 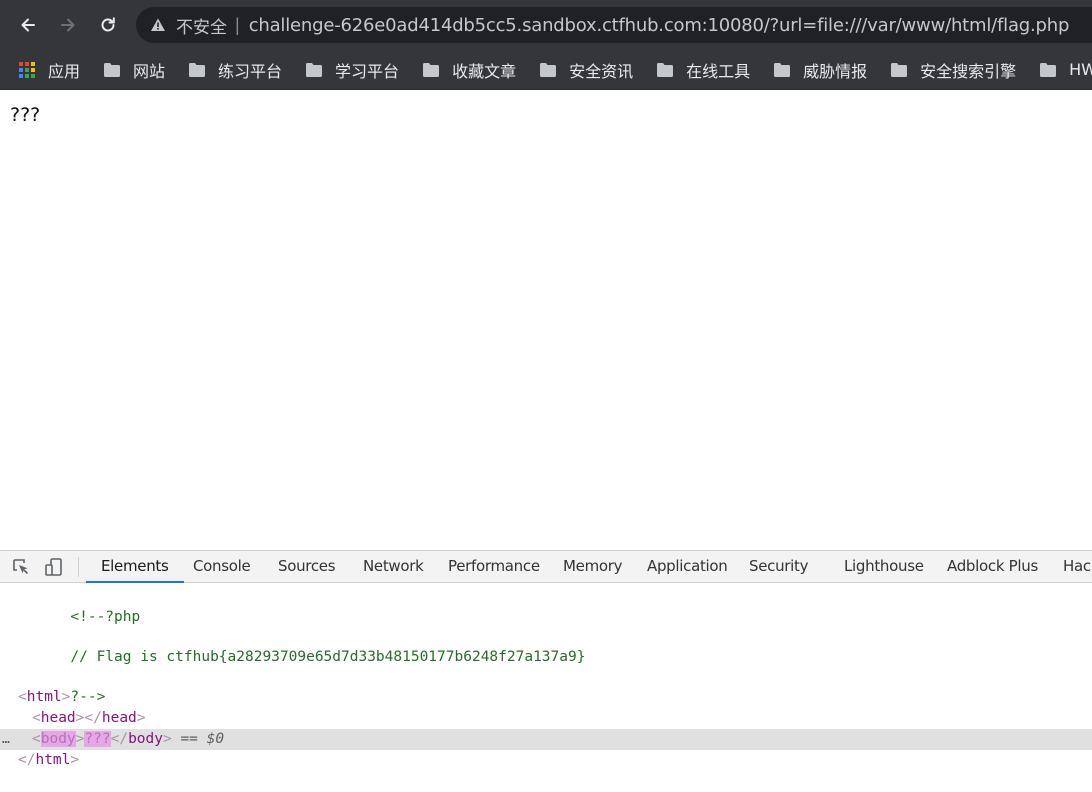 What do you see at coordinates (992, 567) in the screenshot?
I see `tab-adblock-plus: Adblock Plus` at bounding box center [992, 567].